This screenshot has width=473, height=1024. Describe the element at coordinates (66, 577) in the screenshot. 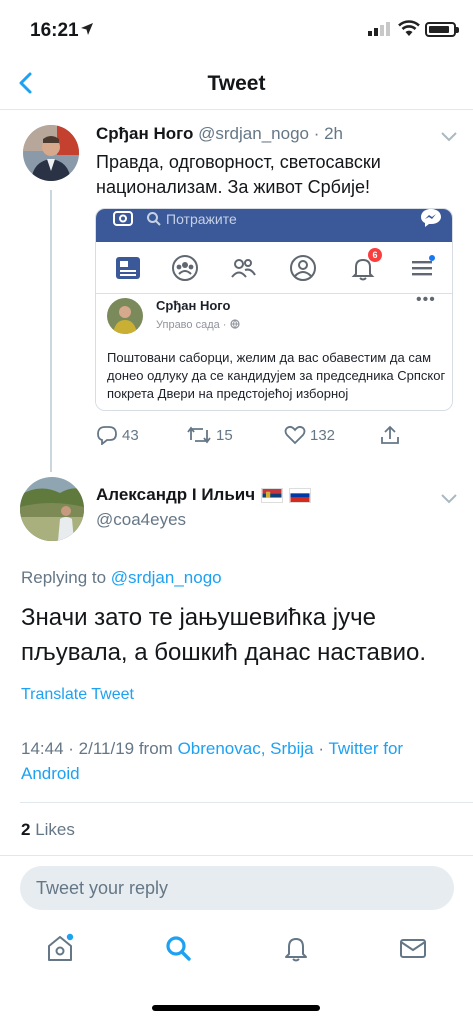

I see `replying-to-prefix: Replying to` at that location.